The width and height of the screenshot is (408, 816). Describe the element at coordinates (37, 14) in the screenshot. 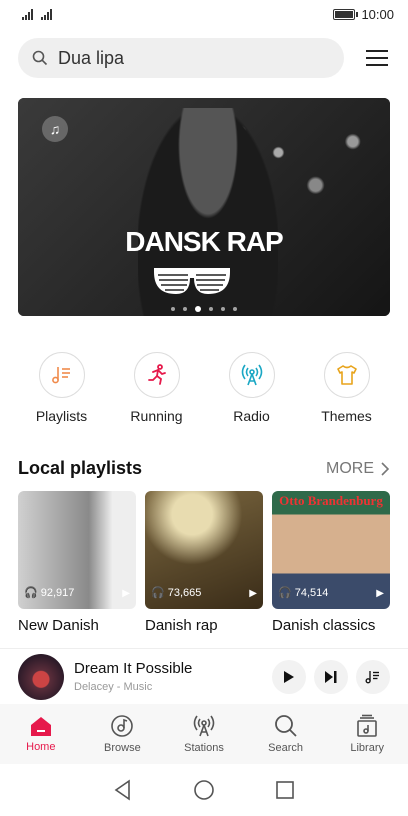

I see `signal-indicators` at that location.